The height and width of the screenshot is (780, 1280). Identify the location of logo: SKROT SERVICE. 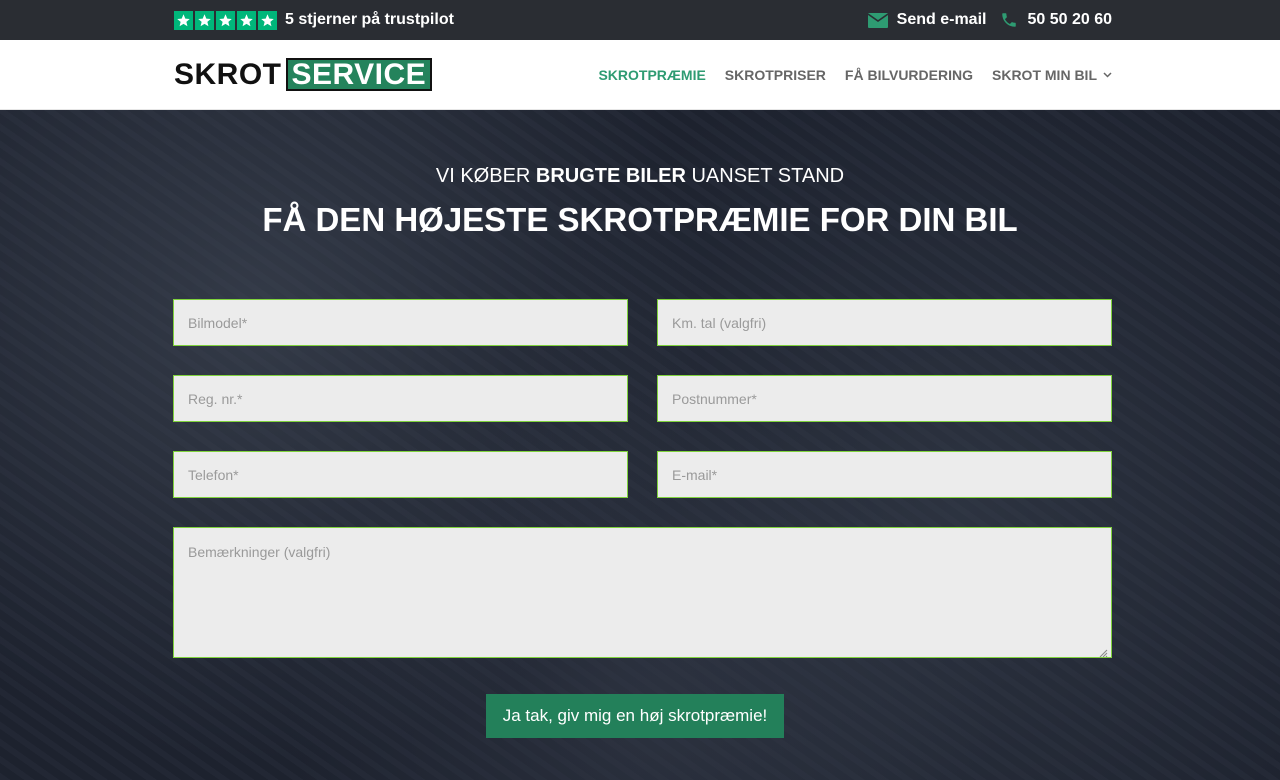
(303, 74).